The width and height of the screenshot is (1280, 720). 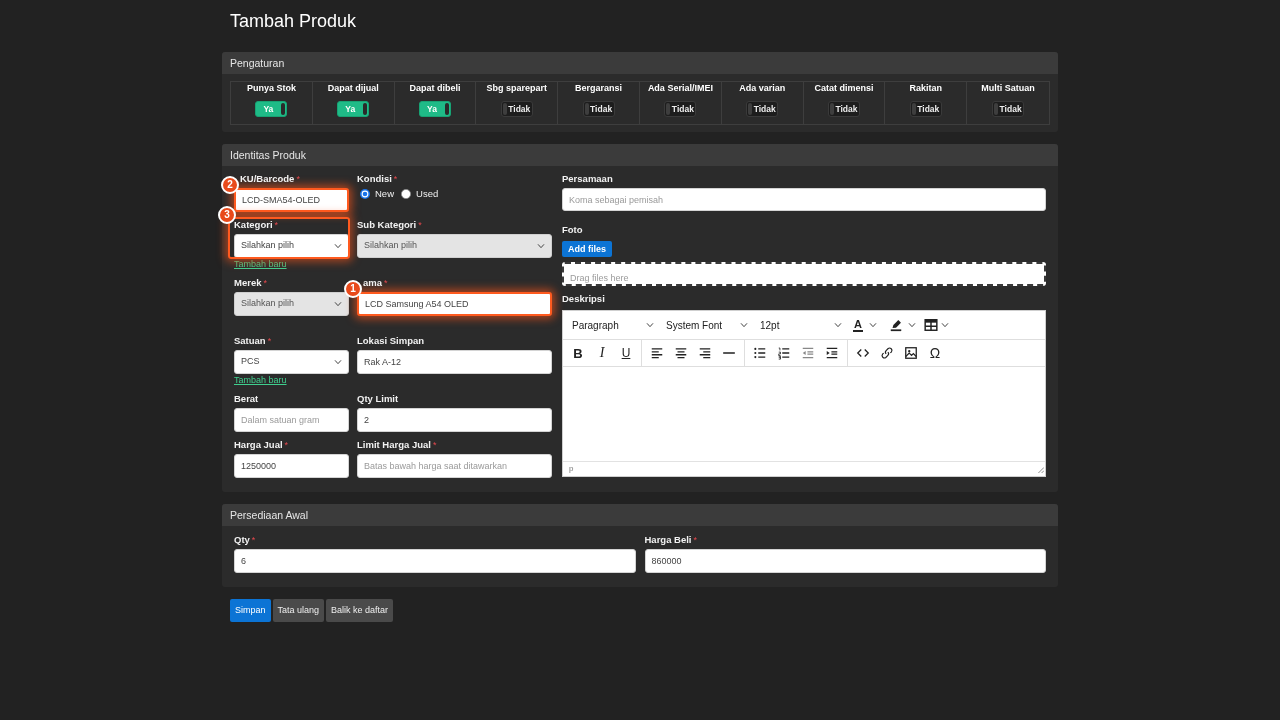 What do you see at coordinates (248, 283) in the screenshot?
I see `field-label: Merek` at bounding box center [248, 283].